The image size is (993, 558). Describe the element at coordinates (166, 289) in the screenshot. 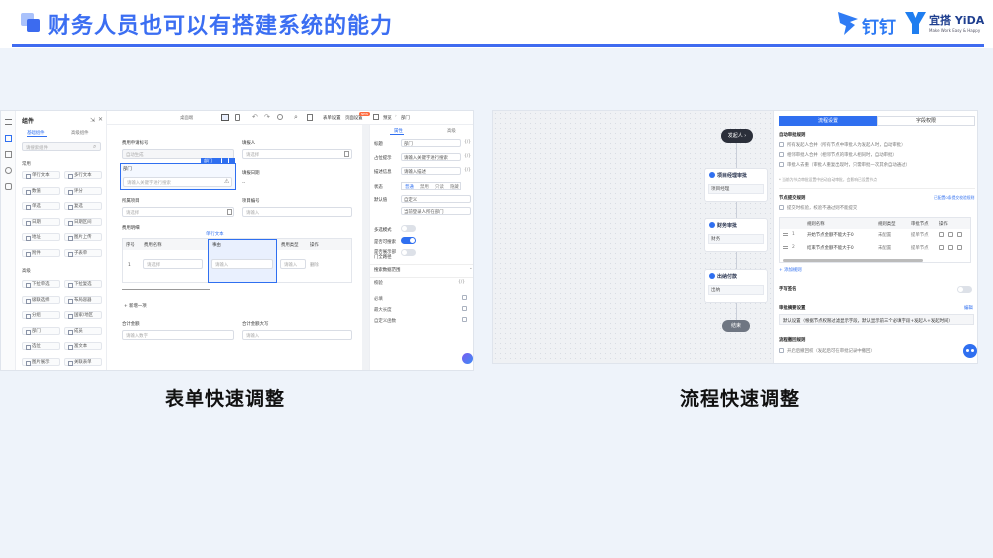

I see `subtable-scrollbar` at that location.